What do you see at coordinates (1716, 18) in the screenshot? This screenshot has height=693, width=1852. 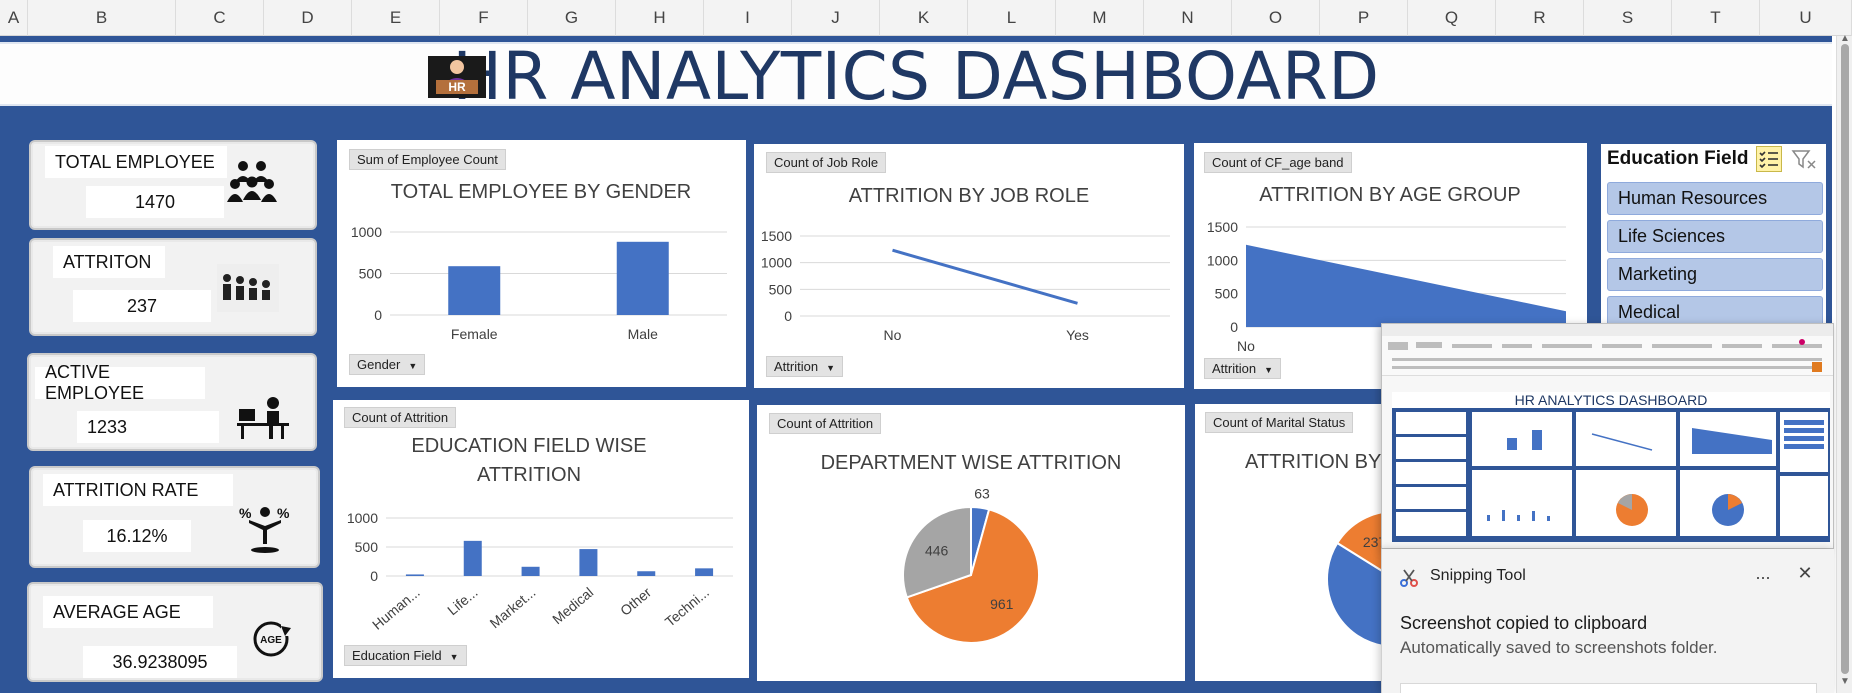 I see `column-header-t: T` at bounding box center [1716, 18].